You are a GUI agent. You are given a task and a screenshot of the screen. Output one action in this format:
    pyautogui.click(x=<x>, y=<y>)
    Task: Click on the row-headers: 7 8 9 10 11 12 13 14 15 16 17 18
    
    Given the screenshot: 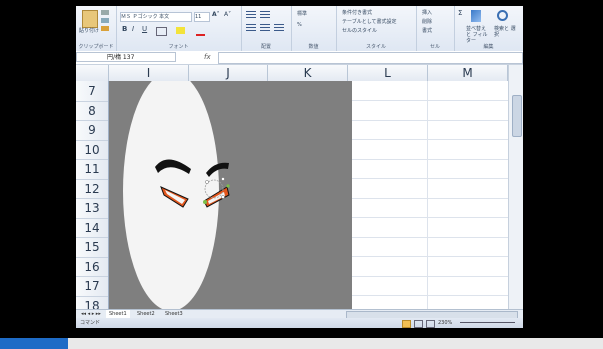 What is the action you would take?
    pyautogui.click(x=92, y=195)
    